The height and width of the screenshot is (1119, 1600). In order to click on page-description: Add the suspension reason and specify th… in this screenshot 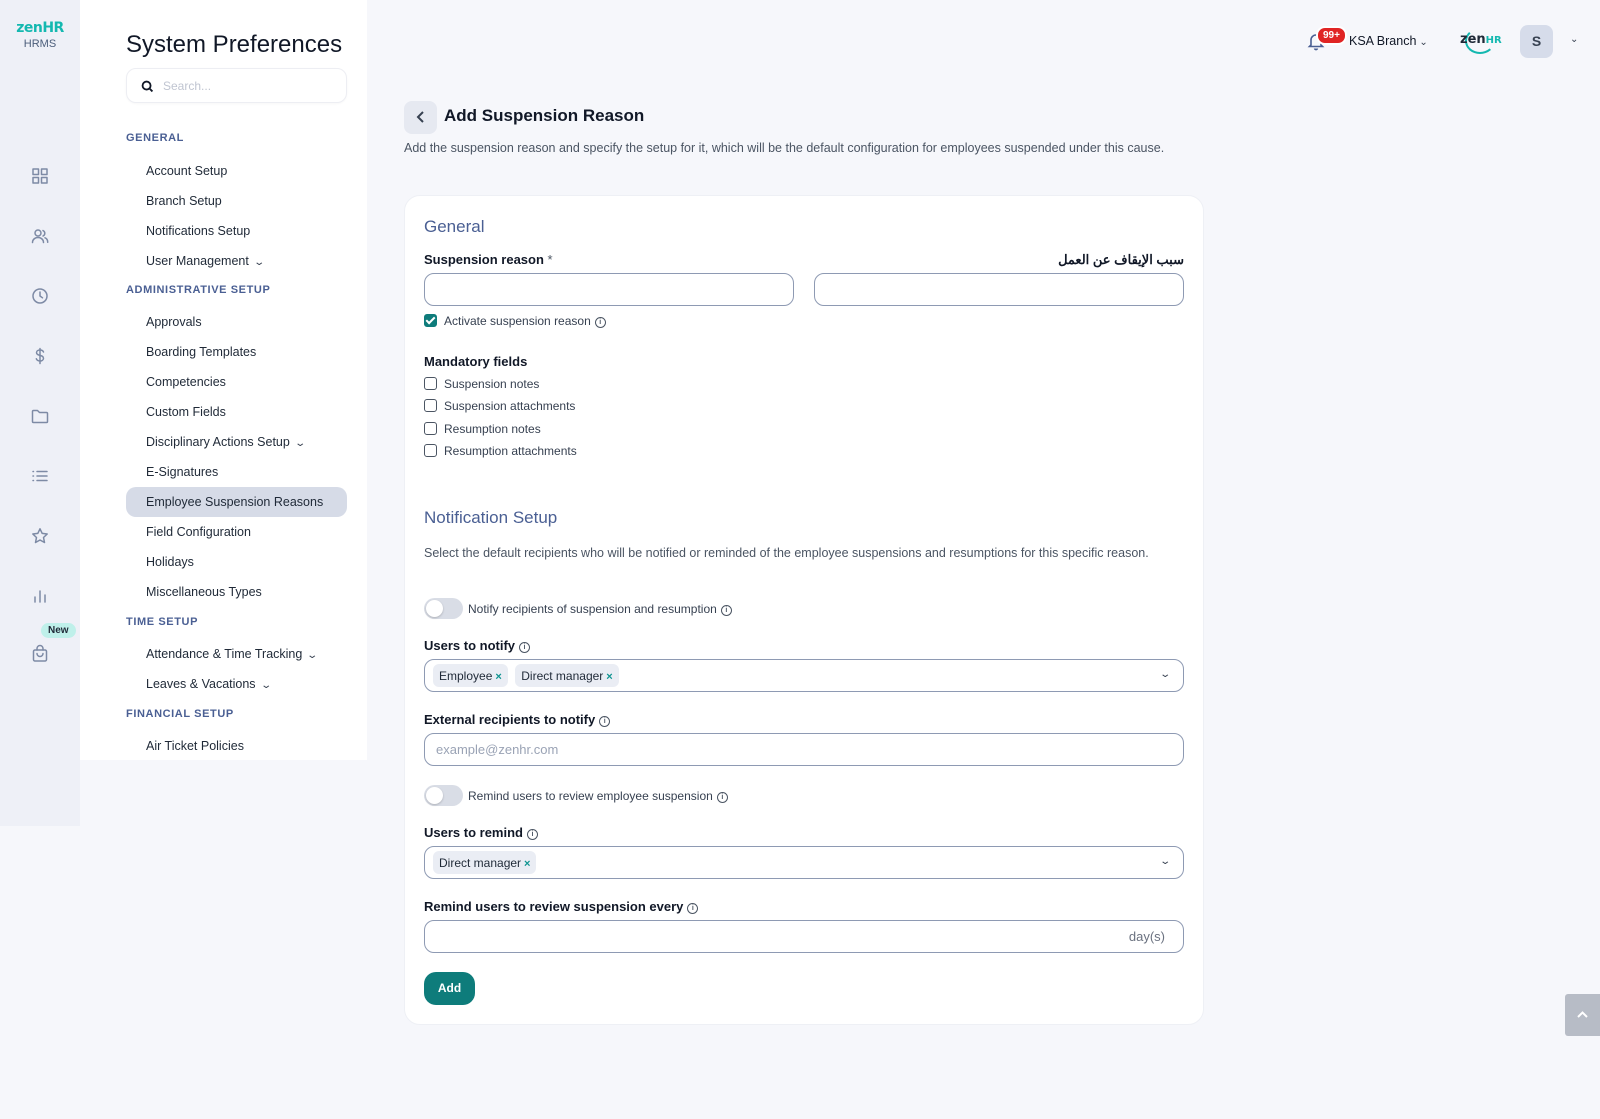, I will do `click(784, 148)`.